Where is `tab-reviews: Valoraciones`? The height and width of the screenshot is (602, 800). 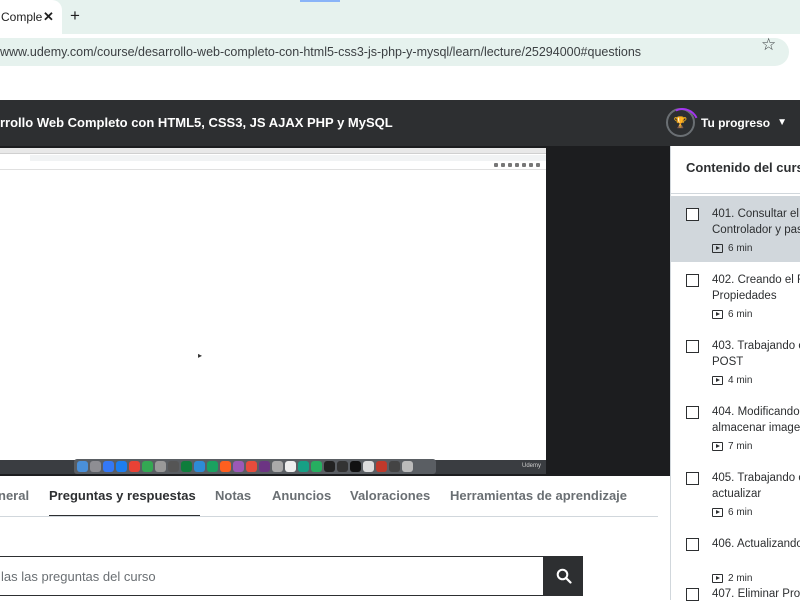 tab-reviews: Valoraciones is located at coordinates (390, 495).